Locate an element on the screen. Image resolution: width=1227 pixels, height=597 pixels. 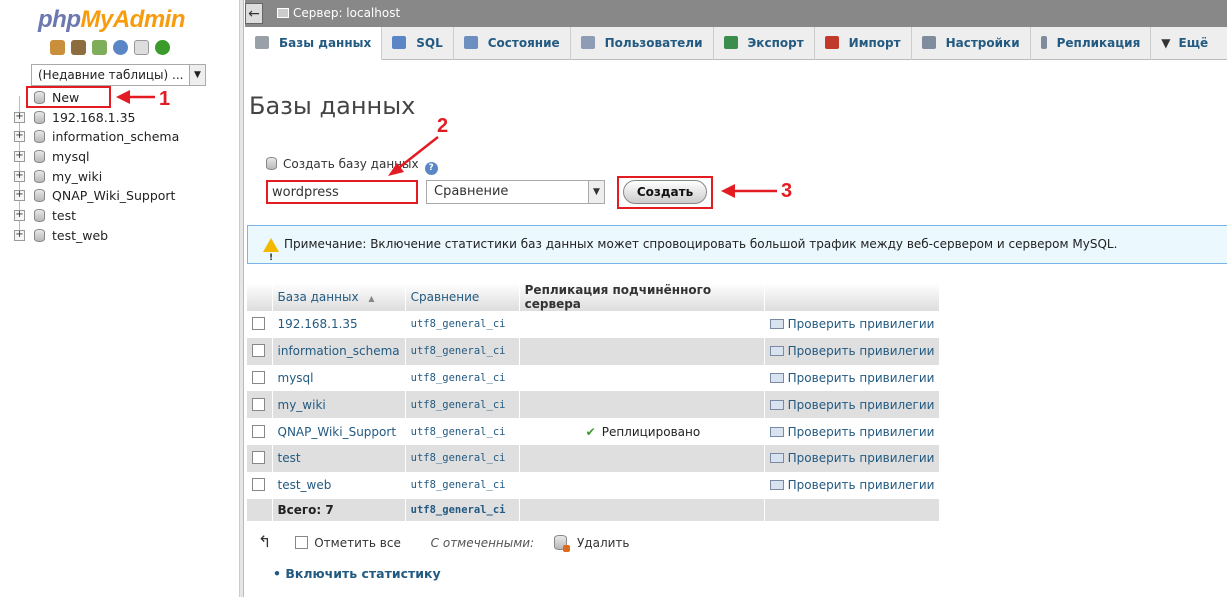
create-db-label: Создать базу данных? is located at coordinates (352, 166).